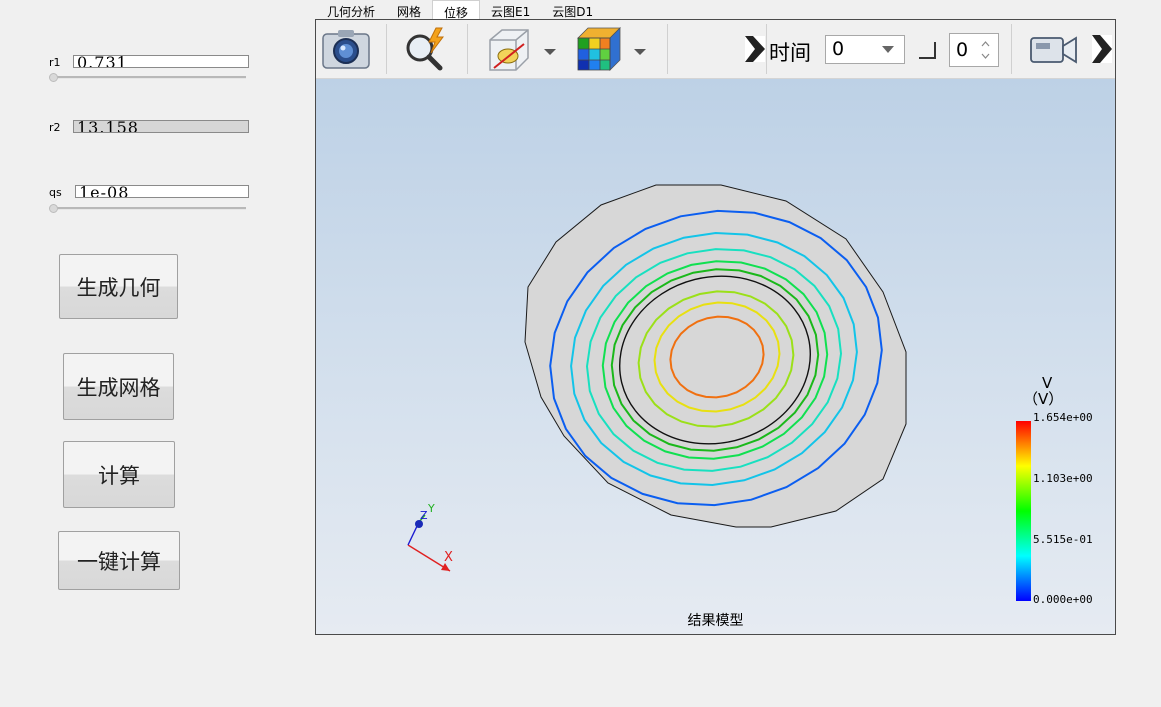 The height and width of the screenshot is (707, 1161). What do you see at coordinates (346, 51) in the screenshot?
I see `camera-icon` at bounding box center [346, 51].